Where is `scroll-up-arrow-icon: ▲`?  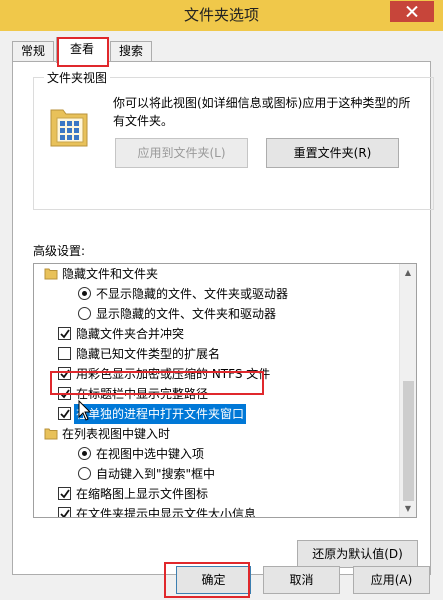 scroll-up-arrow-icon: ▲ is located at coordinates (408, 272).